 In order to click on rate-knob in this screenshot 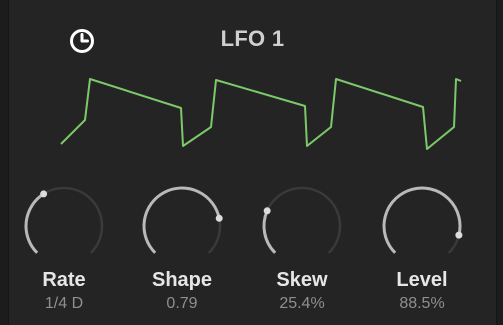, I will do `click(64, 221)`.